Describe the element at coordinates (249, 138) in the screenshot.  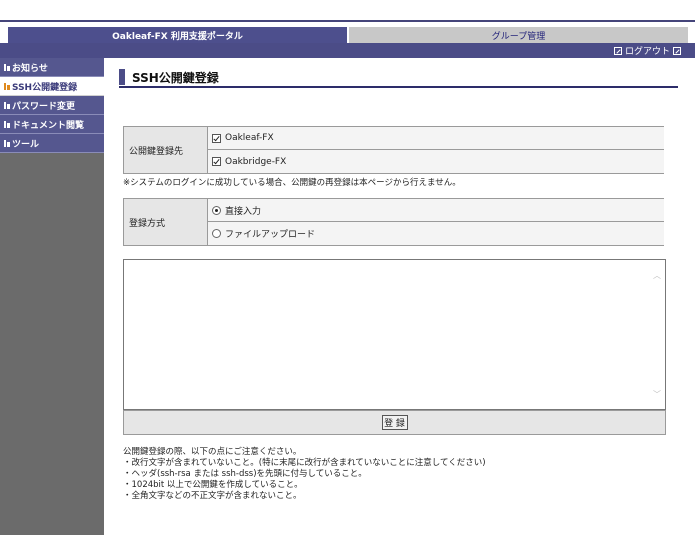
I see `oakleaf-label: Oakleaf-FX` at that location.